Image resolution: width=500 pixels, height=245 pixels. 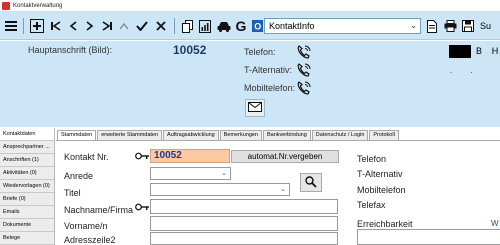 What do you see at coordinates (142, 26) in the screenshot?
I see `confirm-icon` at bounding box center [142, 26].